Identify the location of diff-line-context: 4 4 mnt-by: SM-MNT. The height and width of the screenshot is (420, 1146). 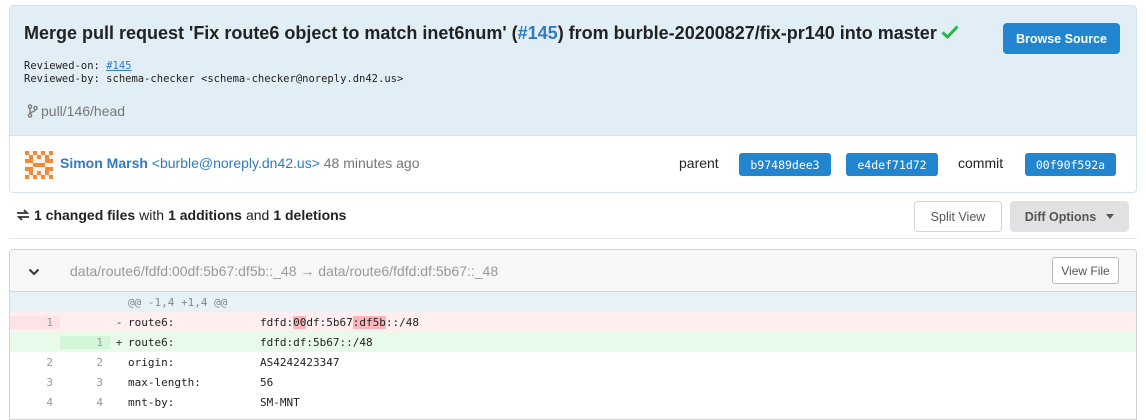
(573, 402).